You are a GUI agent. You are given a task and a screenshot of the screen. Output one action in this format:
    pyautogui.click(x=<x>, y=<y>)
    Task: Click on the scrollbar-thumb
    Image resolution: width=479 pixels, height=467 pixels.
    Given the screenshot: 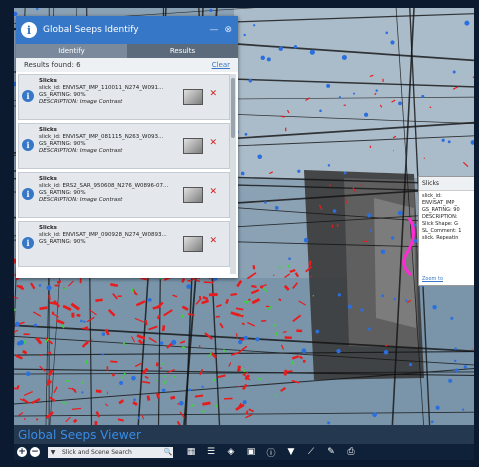 What is the action you would take?
    pyautogui.click(x=233, y=108)
    